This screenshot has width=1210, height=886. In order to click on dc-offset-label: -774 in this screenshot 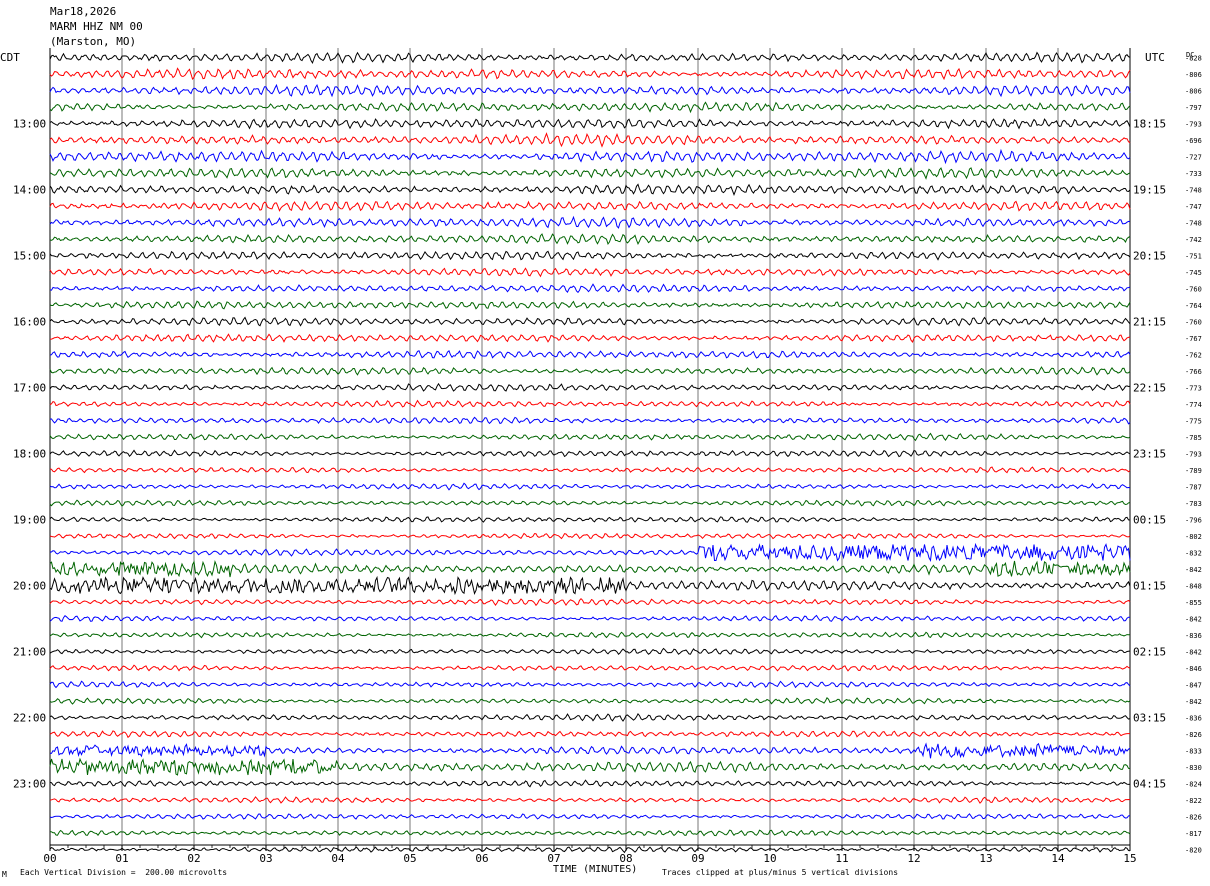, I will do `click(1193, 405)`.